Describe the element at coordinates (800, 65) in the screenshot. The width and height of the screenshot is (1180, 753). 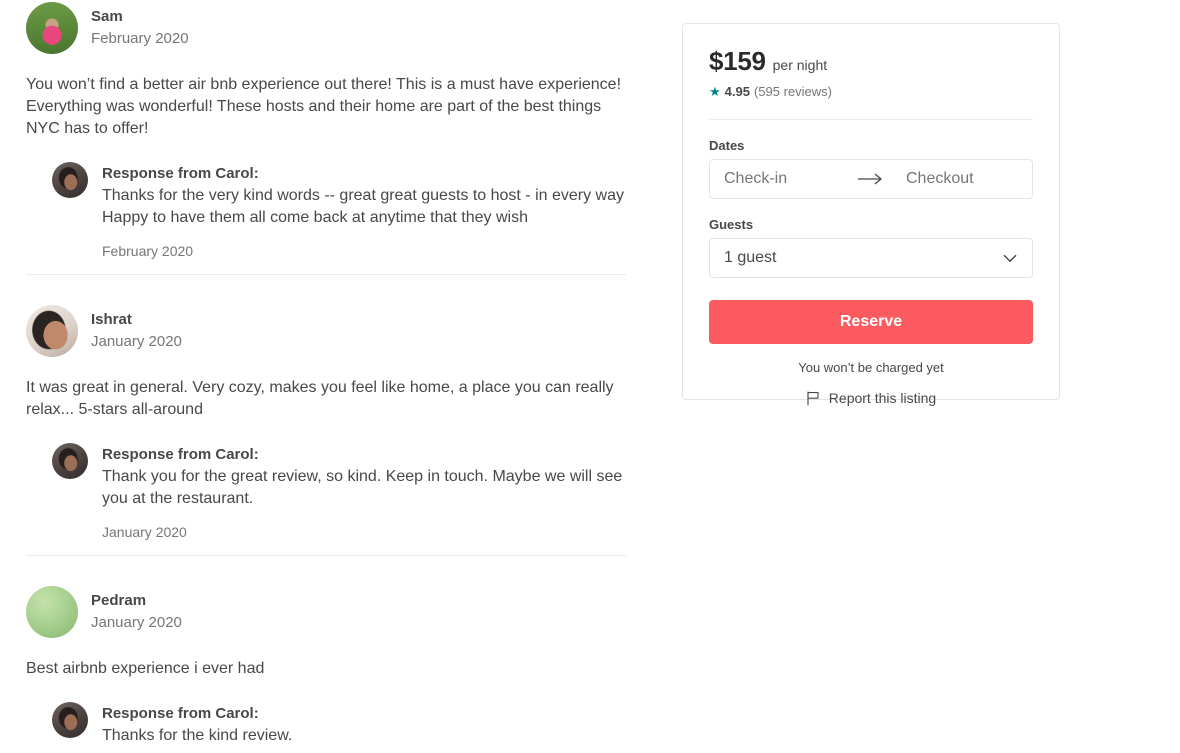
I see `price-unit: per night` at that location.